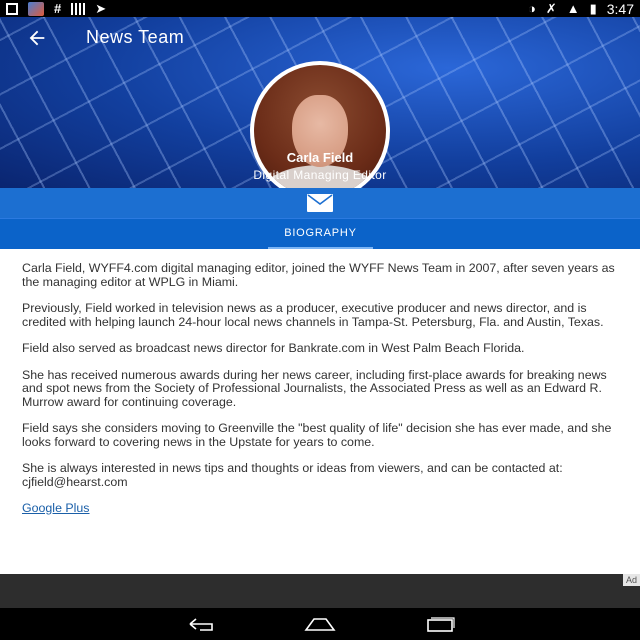  What do you see at coordinates (320, 157) in the screenshot?
I see `profile-name: Carla Field` at bounding box center [320, 157].